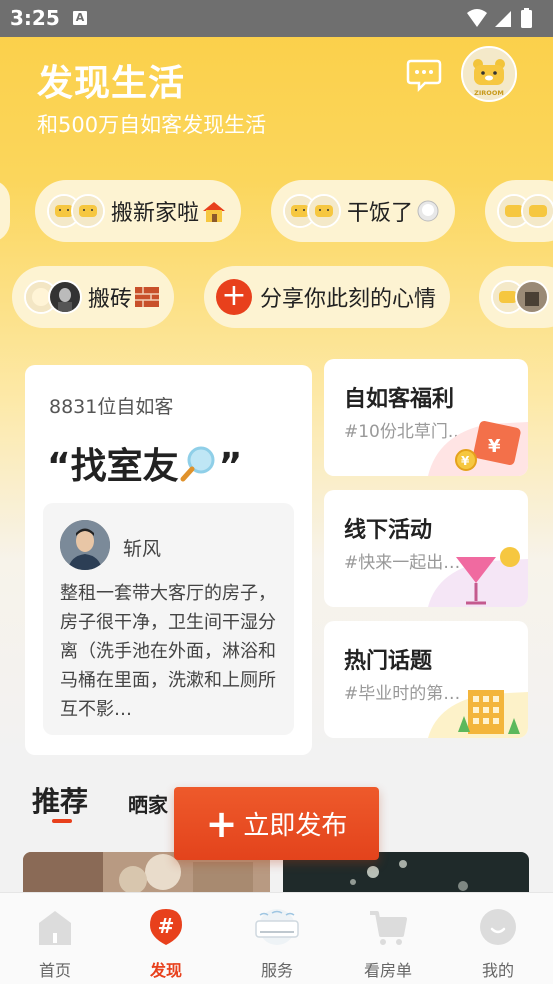 The width and height of the screenshot is (553, 984). What do you see at coordinates (197, 464) in the screenshot?
I see `magnifier-icon` at bounding box center [197, 464].